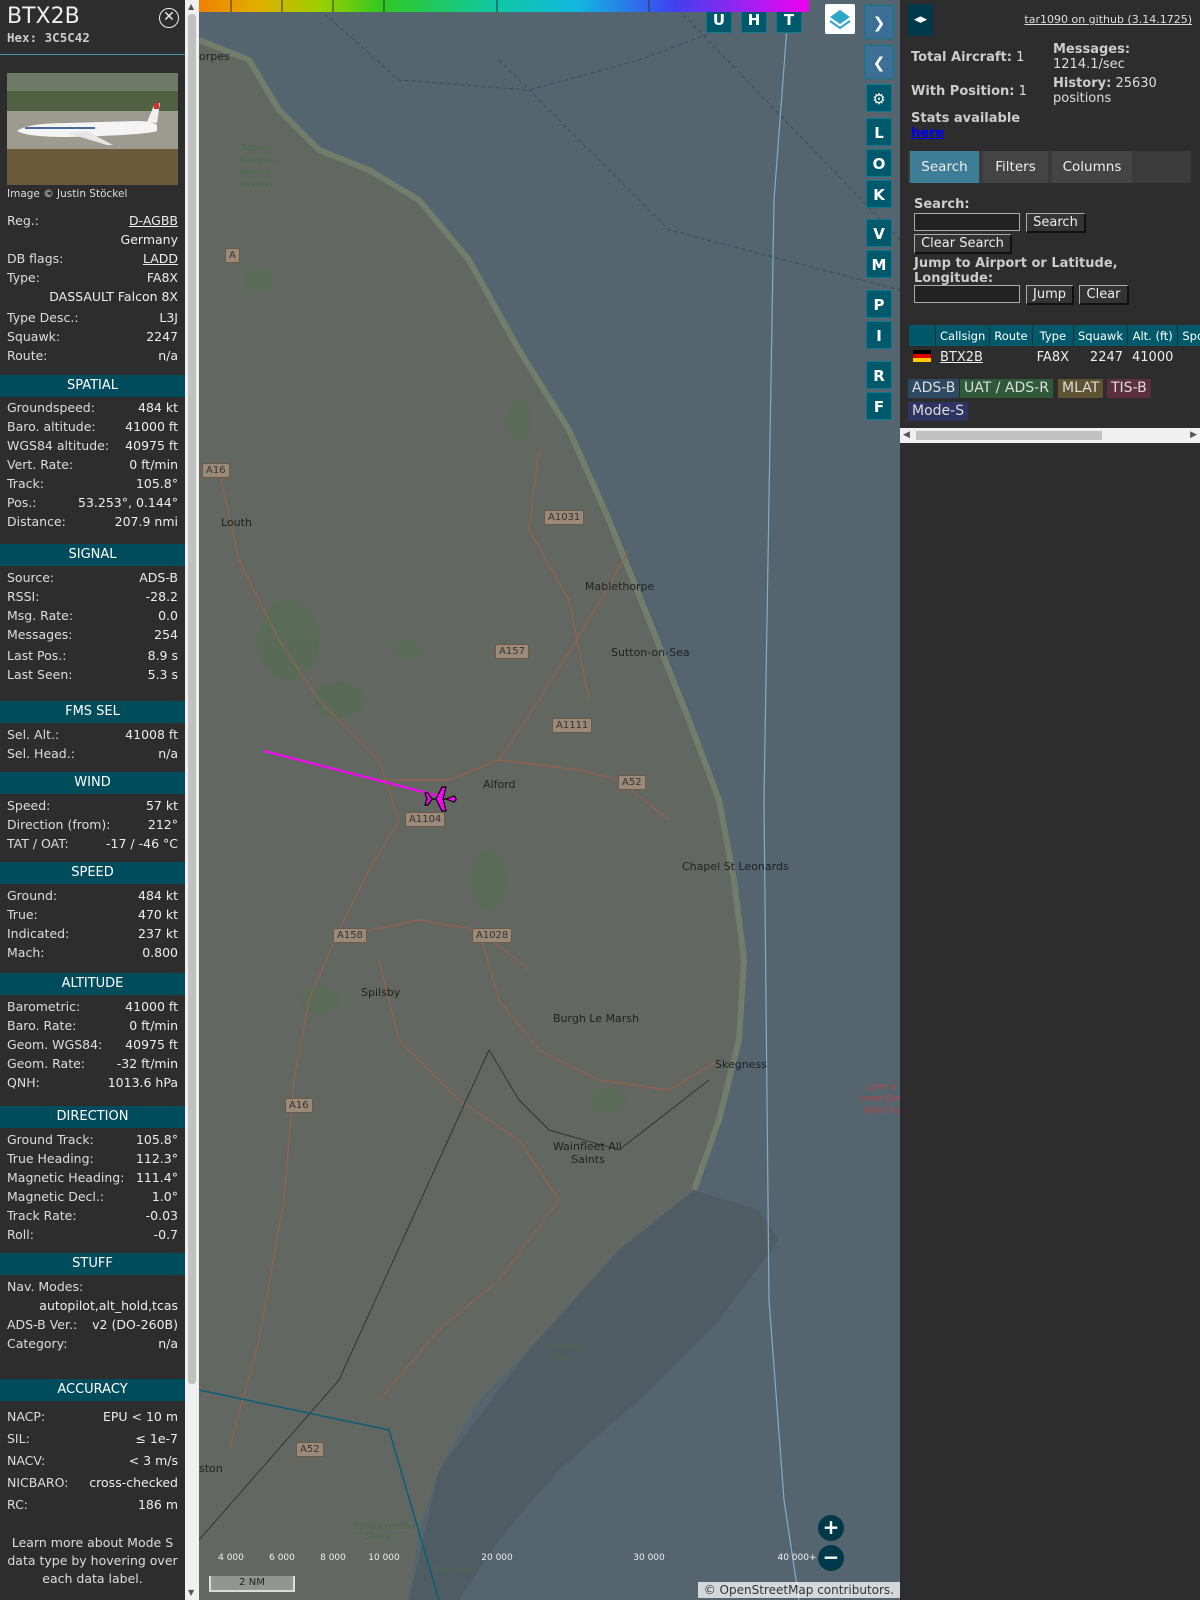 Image resolution: width=1200 pixels, height=1600 pixels. I want to click on info-row-label: Squawk:, so click(33, 336).